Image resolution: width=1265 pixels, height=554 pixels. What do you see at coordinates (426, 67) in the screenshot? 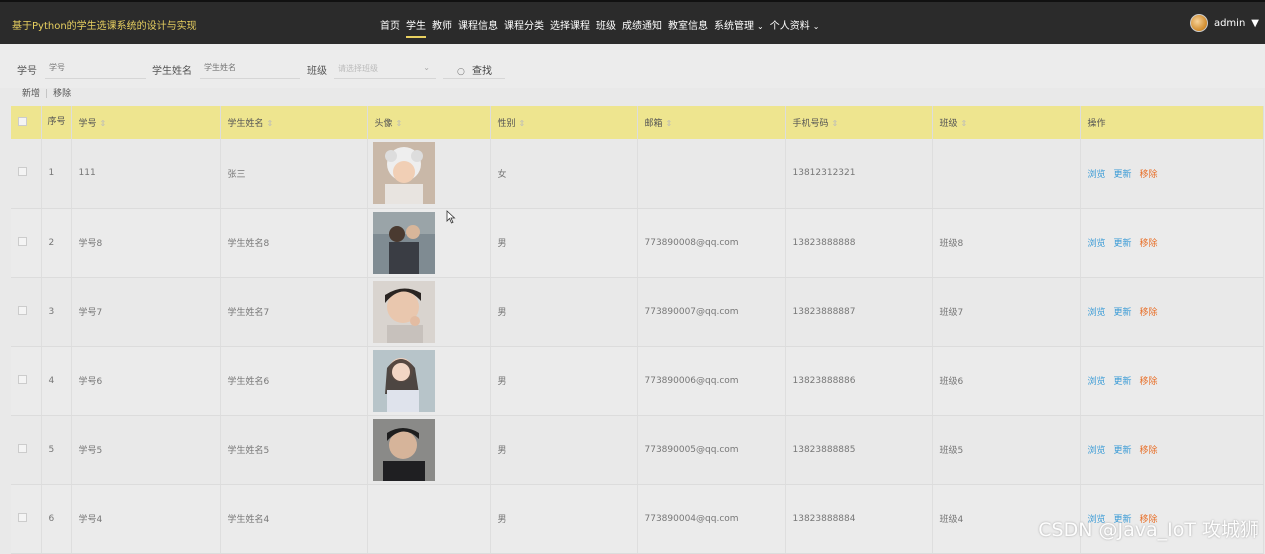
I see `chevron-down-icon: ⌄` at bounding box center [426, 67].